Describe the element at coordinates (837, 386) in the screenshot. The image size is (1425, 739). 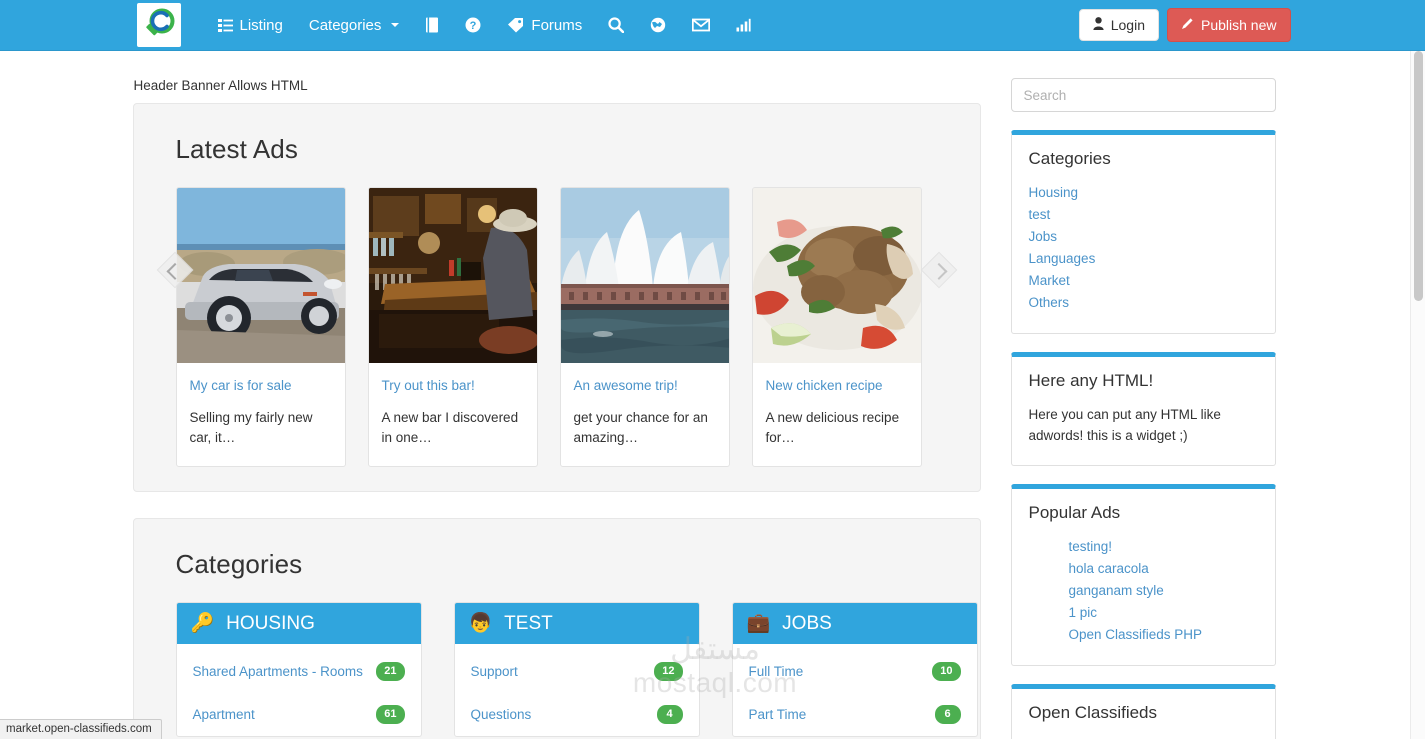
I see `ad-card-title: New chicken recipe` at that location.